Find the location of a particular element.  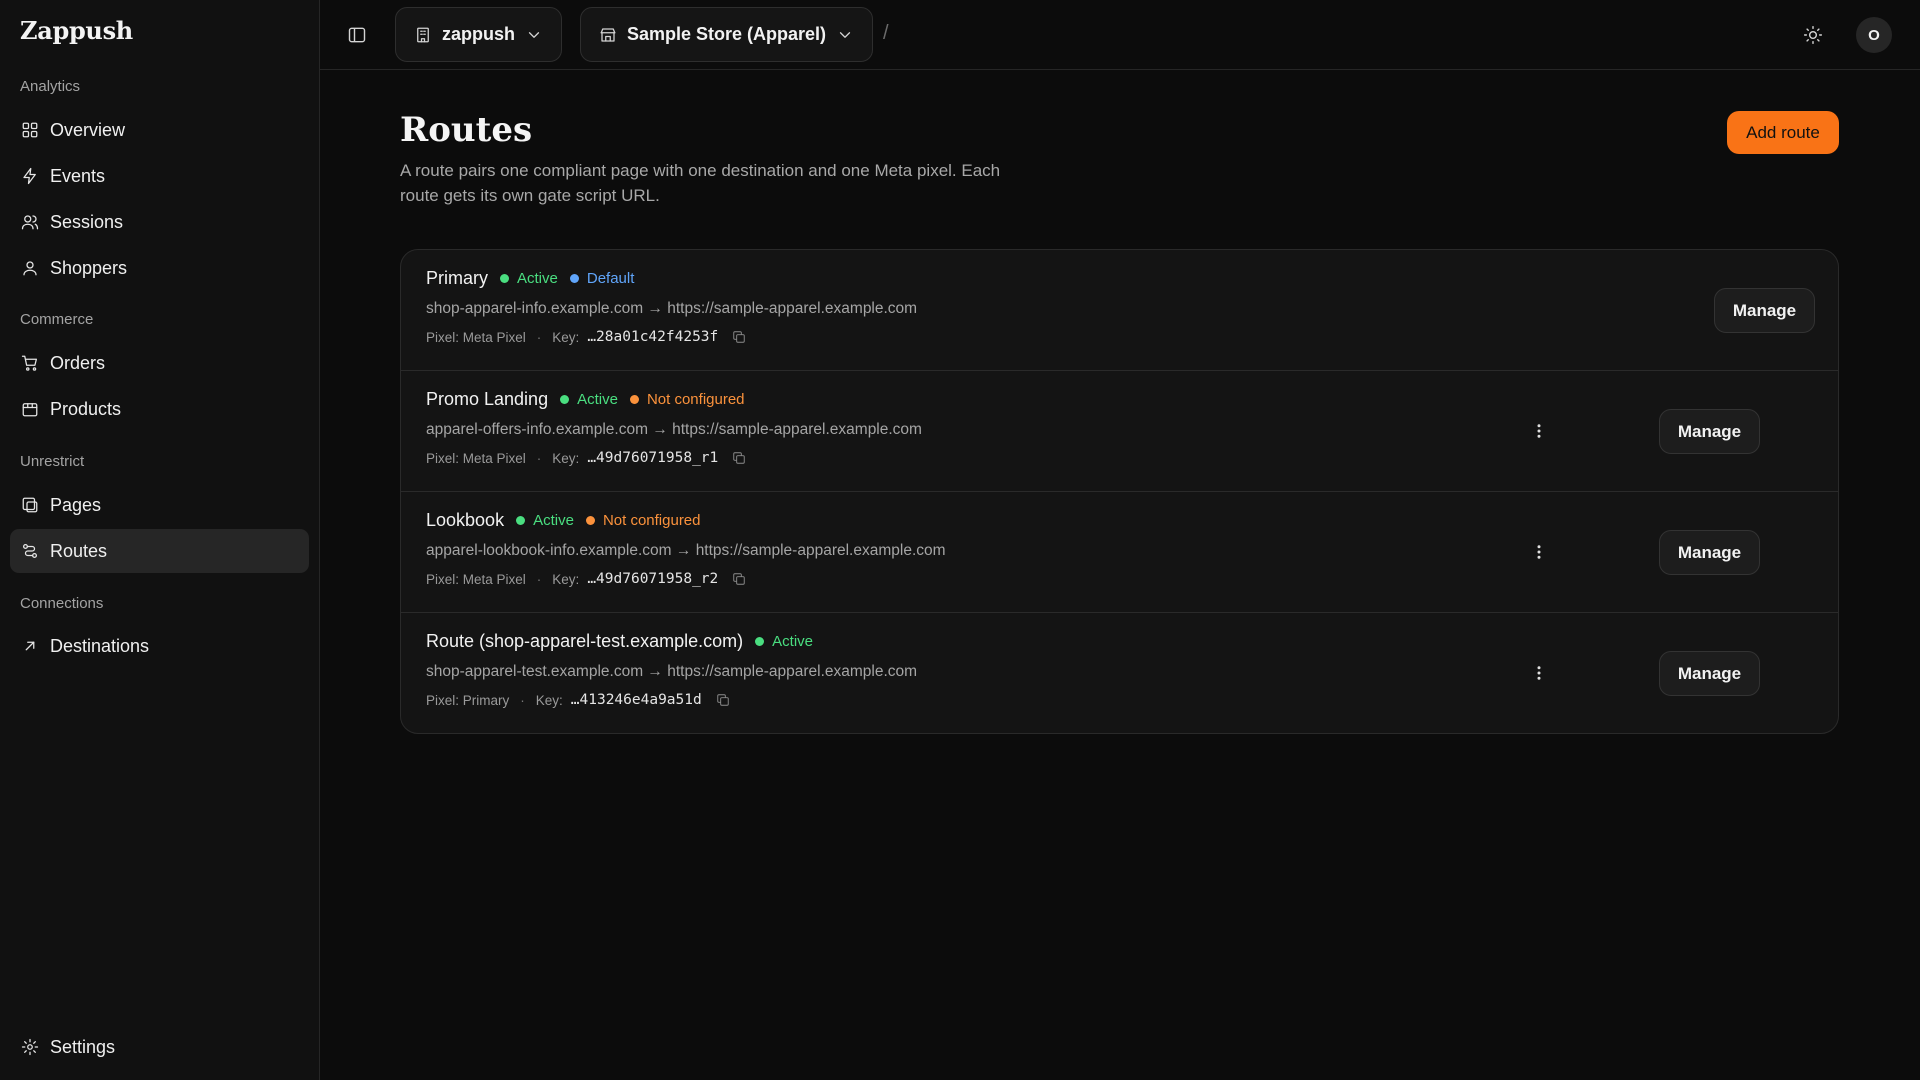

avatar: O is located at coordinates (1874, 35).